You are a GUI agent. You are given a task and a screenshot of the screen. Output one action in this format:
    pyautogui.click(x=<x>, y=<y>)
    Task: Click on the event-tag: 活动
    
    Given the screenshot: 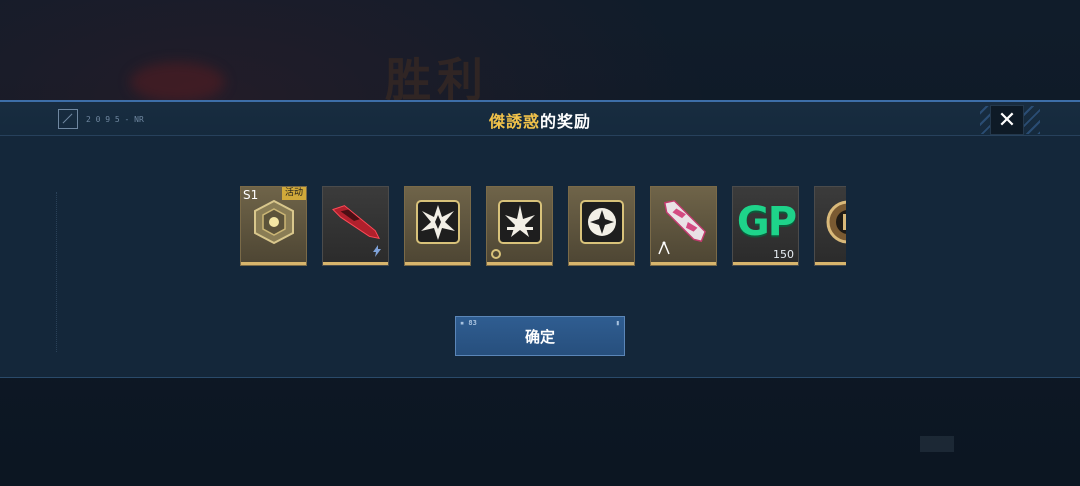 What is the action you would take?
    pyautogui.click(x=293, y=193)
    